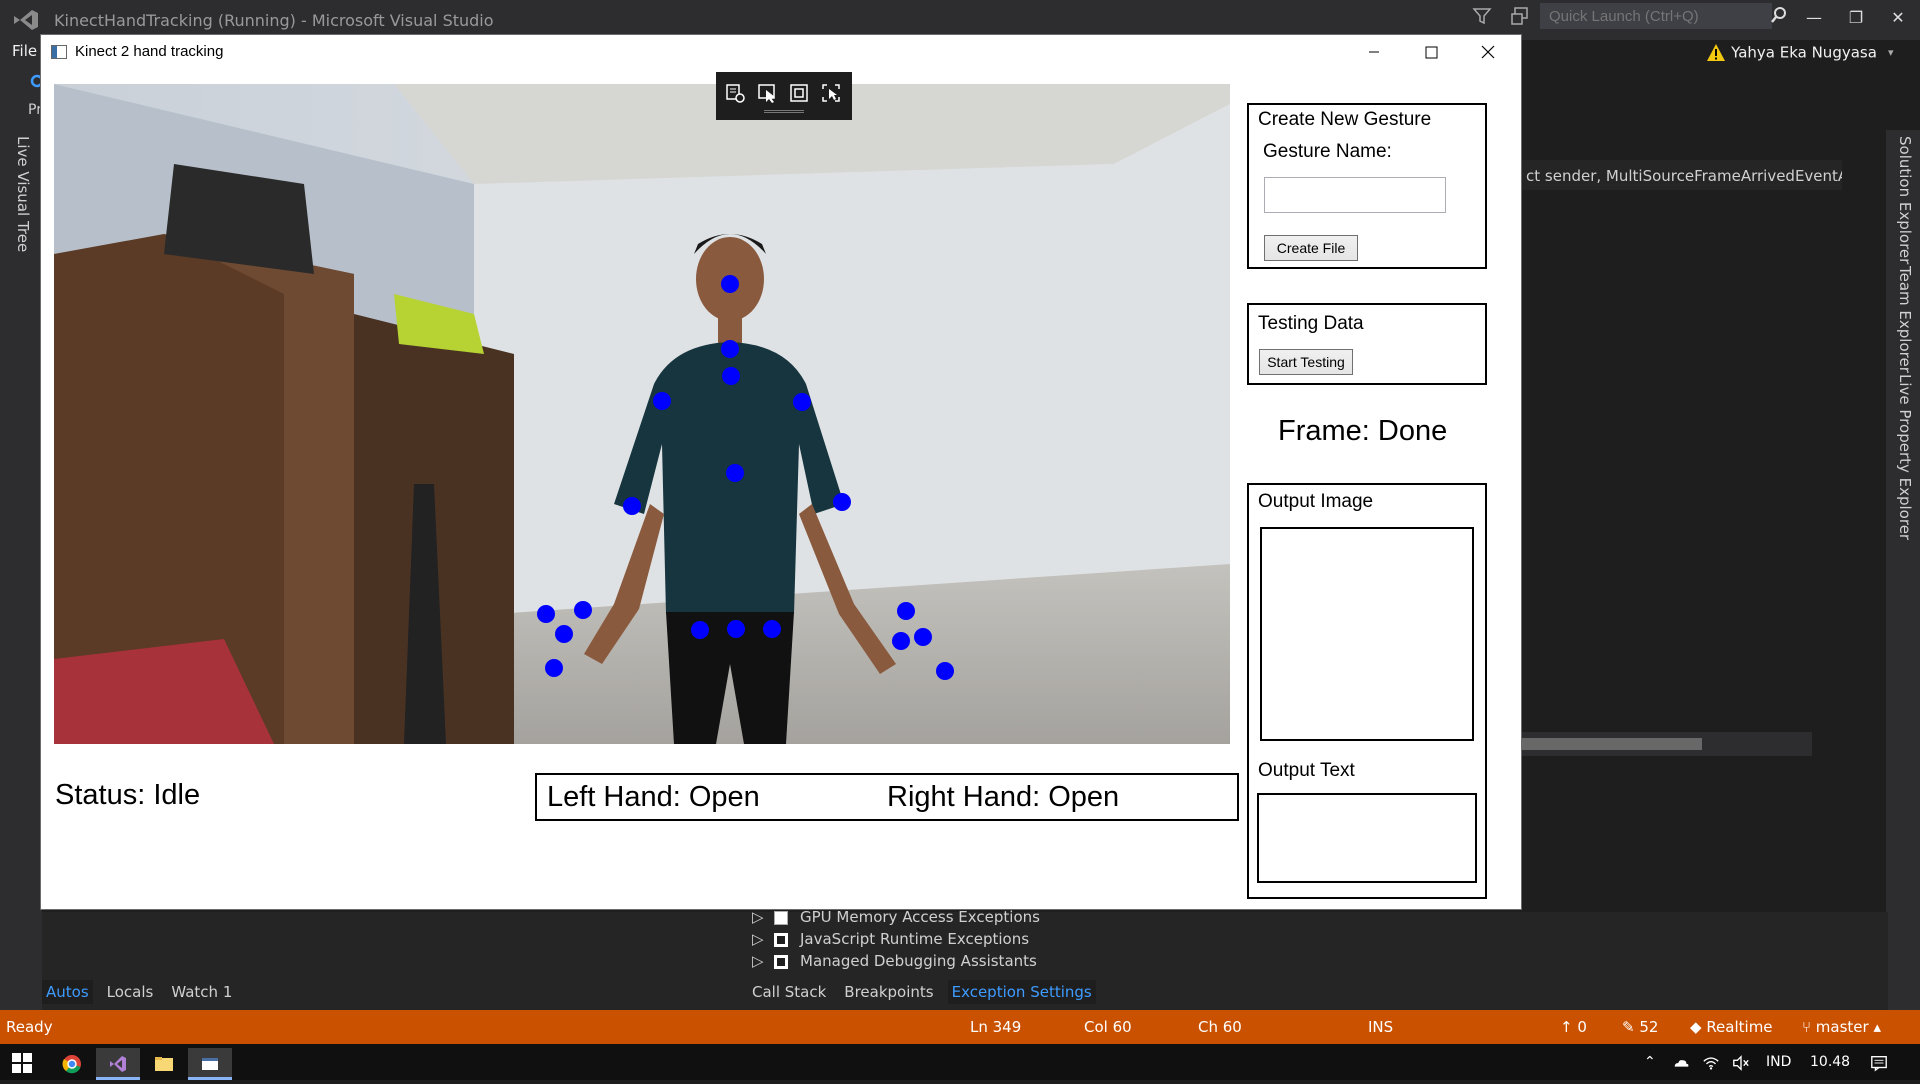  What do you see at coordinates (1779, 15) in the screenshot?
I see `search-icon` at bounding box center [1779, 15].